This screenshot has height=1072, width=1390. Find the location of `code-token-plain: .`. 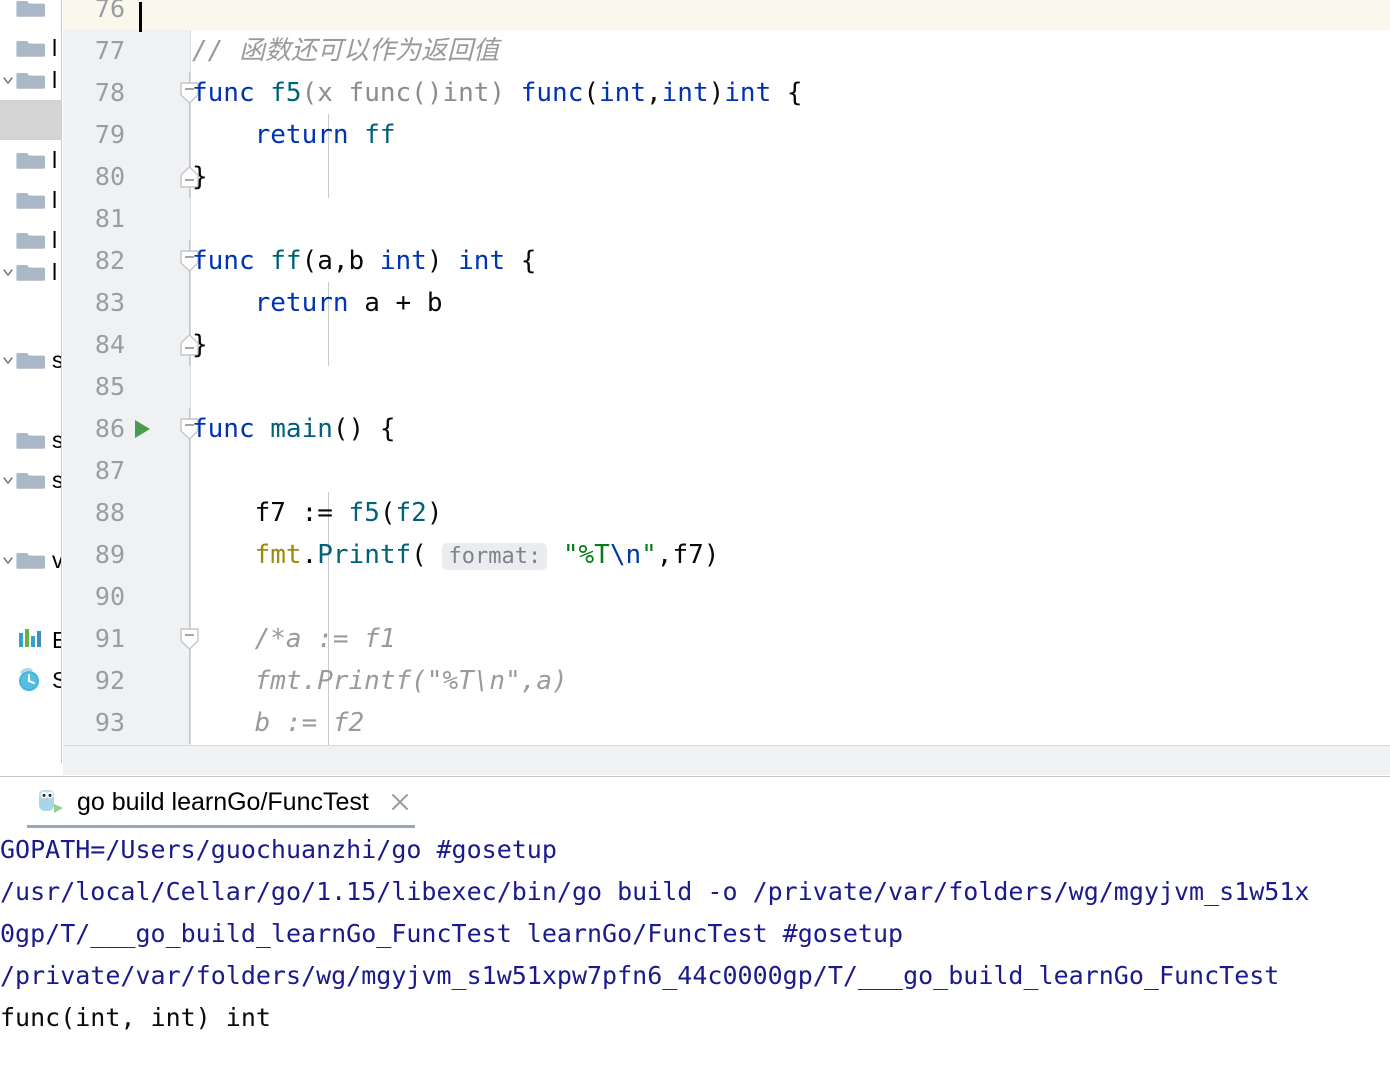

code-token-plain: . is located at coordinates (309, 555).